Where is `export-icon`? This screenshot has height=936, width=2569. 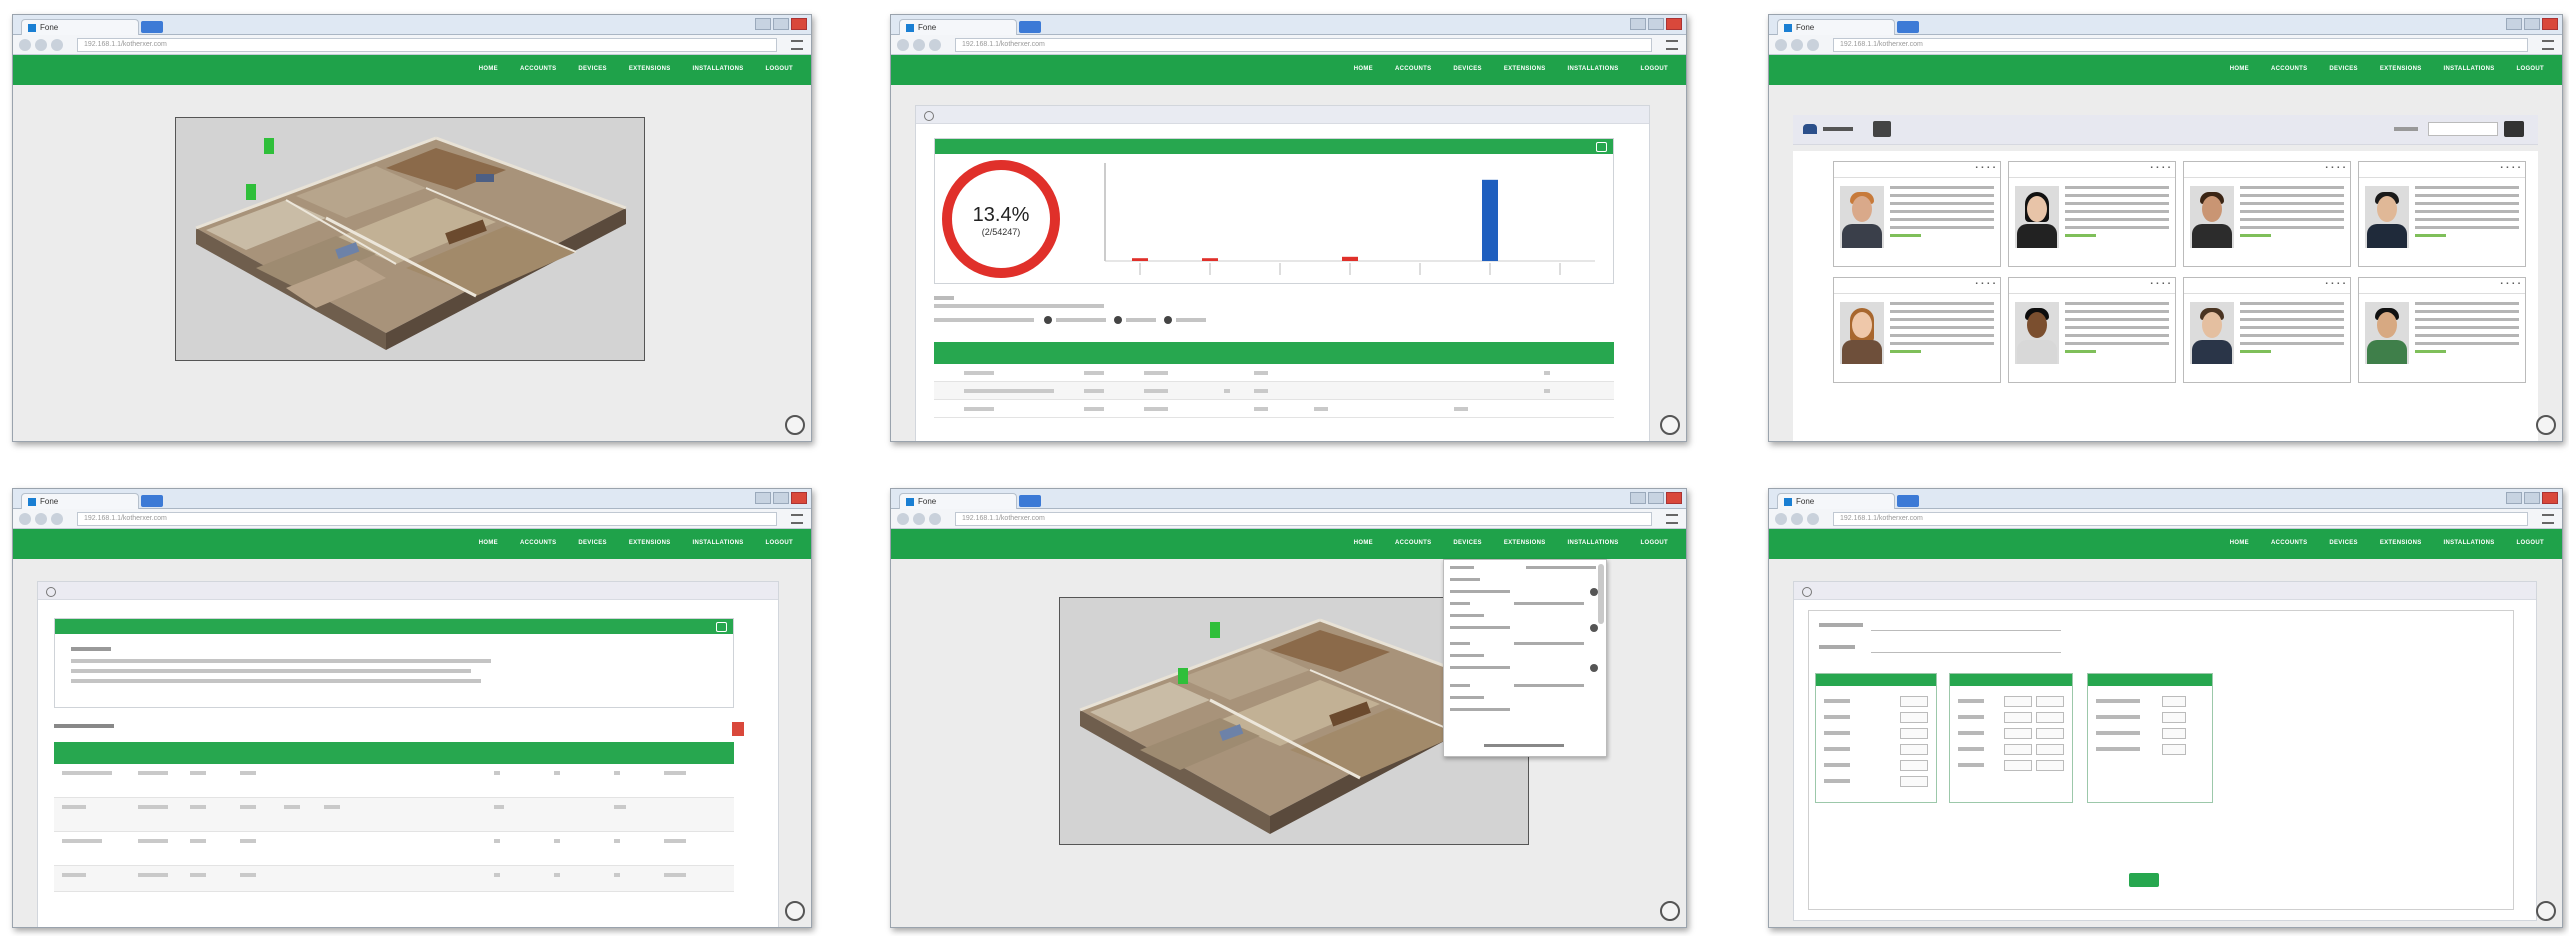 export-icon is located at coordinates (738, 729).